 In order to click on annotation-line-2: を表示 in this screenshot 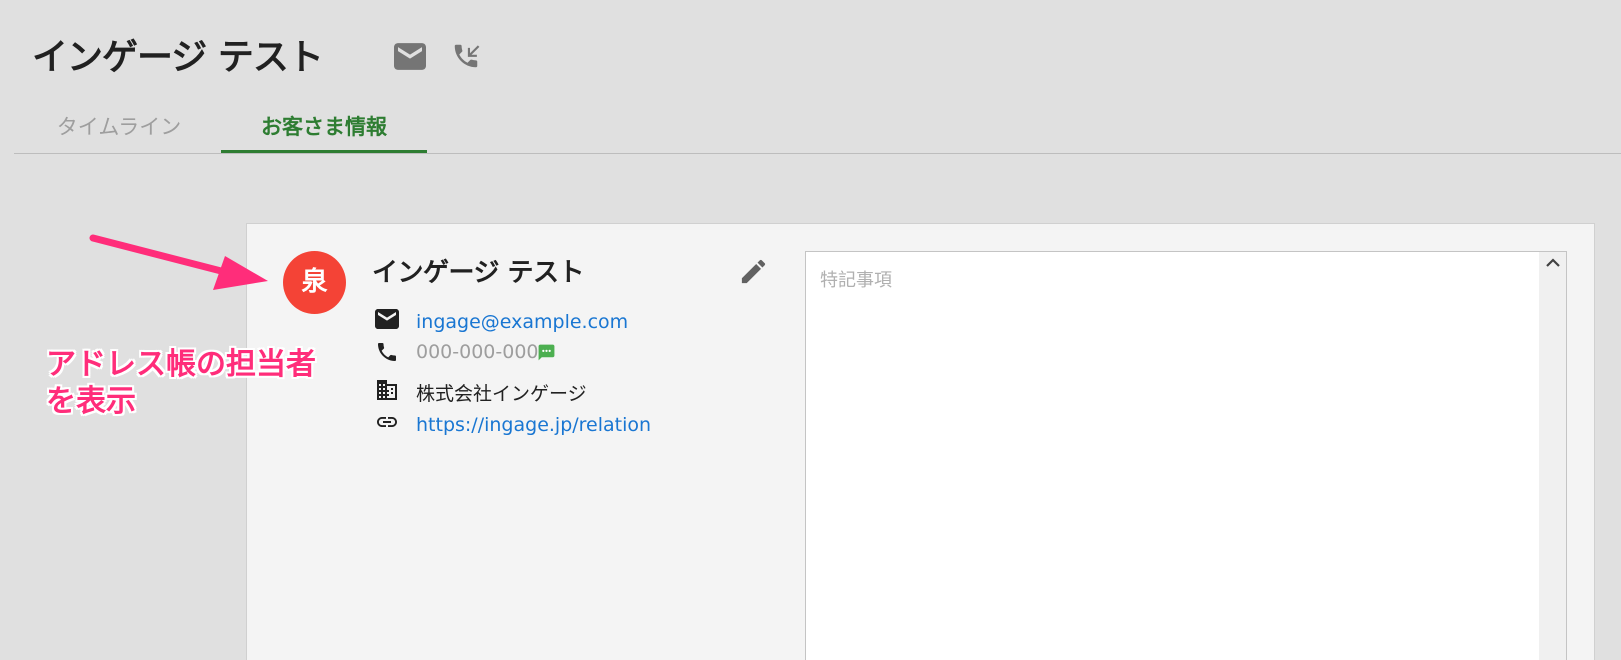, I will do `click(91, 401)`.